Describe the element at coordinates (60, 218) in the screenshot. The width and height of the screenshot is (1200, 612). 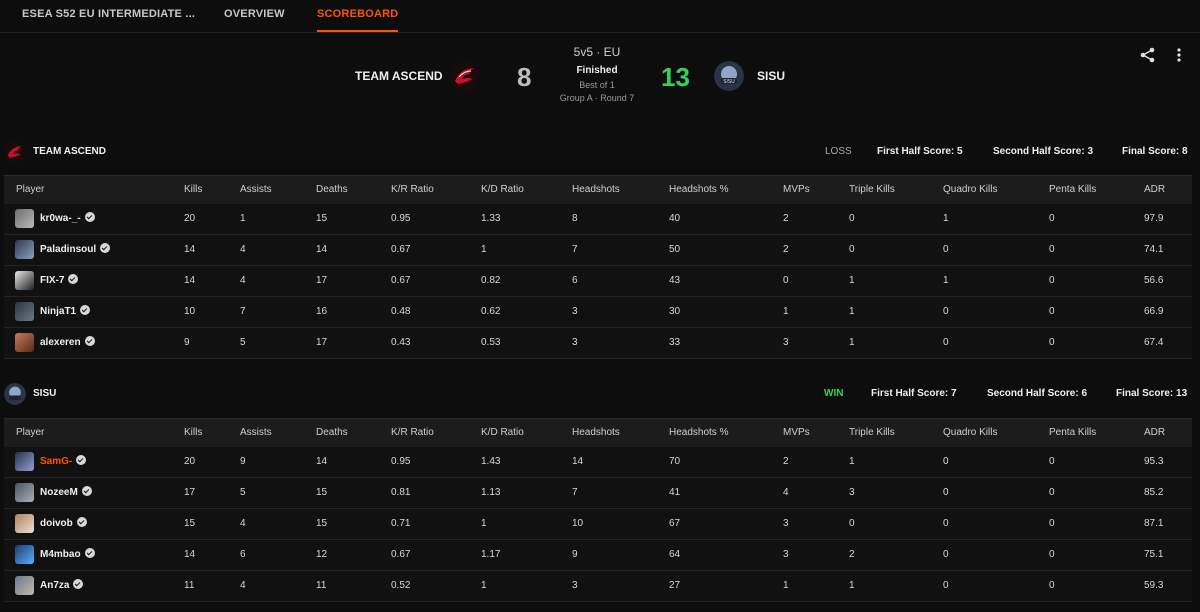
I see `player-name: kr0wa-_-` at that location.